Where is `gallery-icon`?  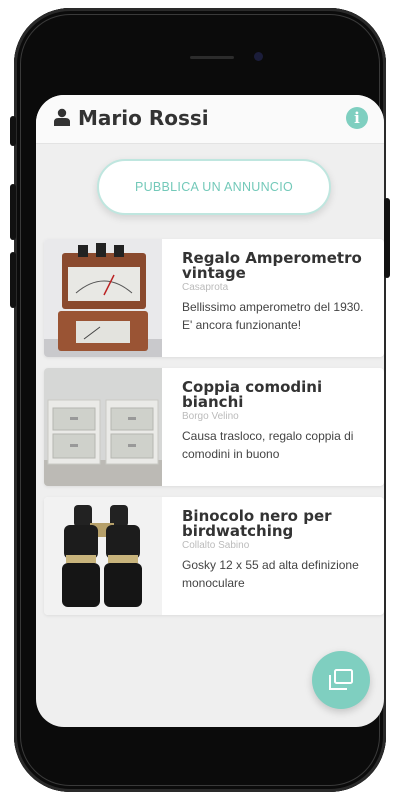 gallery-icon is located at coordinates (341, 679).